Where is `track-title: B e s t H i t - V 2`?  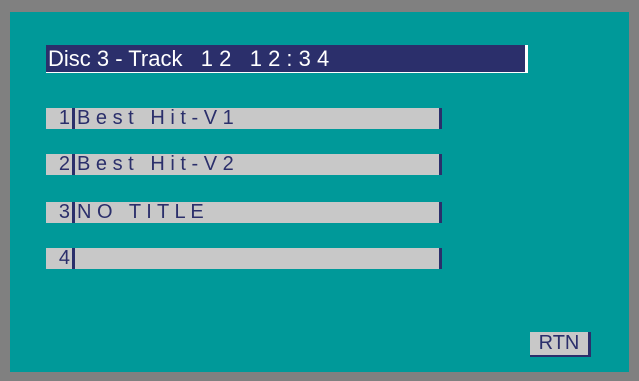
track-title: B e s t H i t - V 2 is located at coordinates (258, 164).